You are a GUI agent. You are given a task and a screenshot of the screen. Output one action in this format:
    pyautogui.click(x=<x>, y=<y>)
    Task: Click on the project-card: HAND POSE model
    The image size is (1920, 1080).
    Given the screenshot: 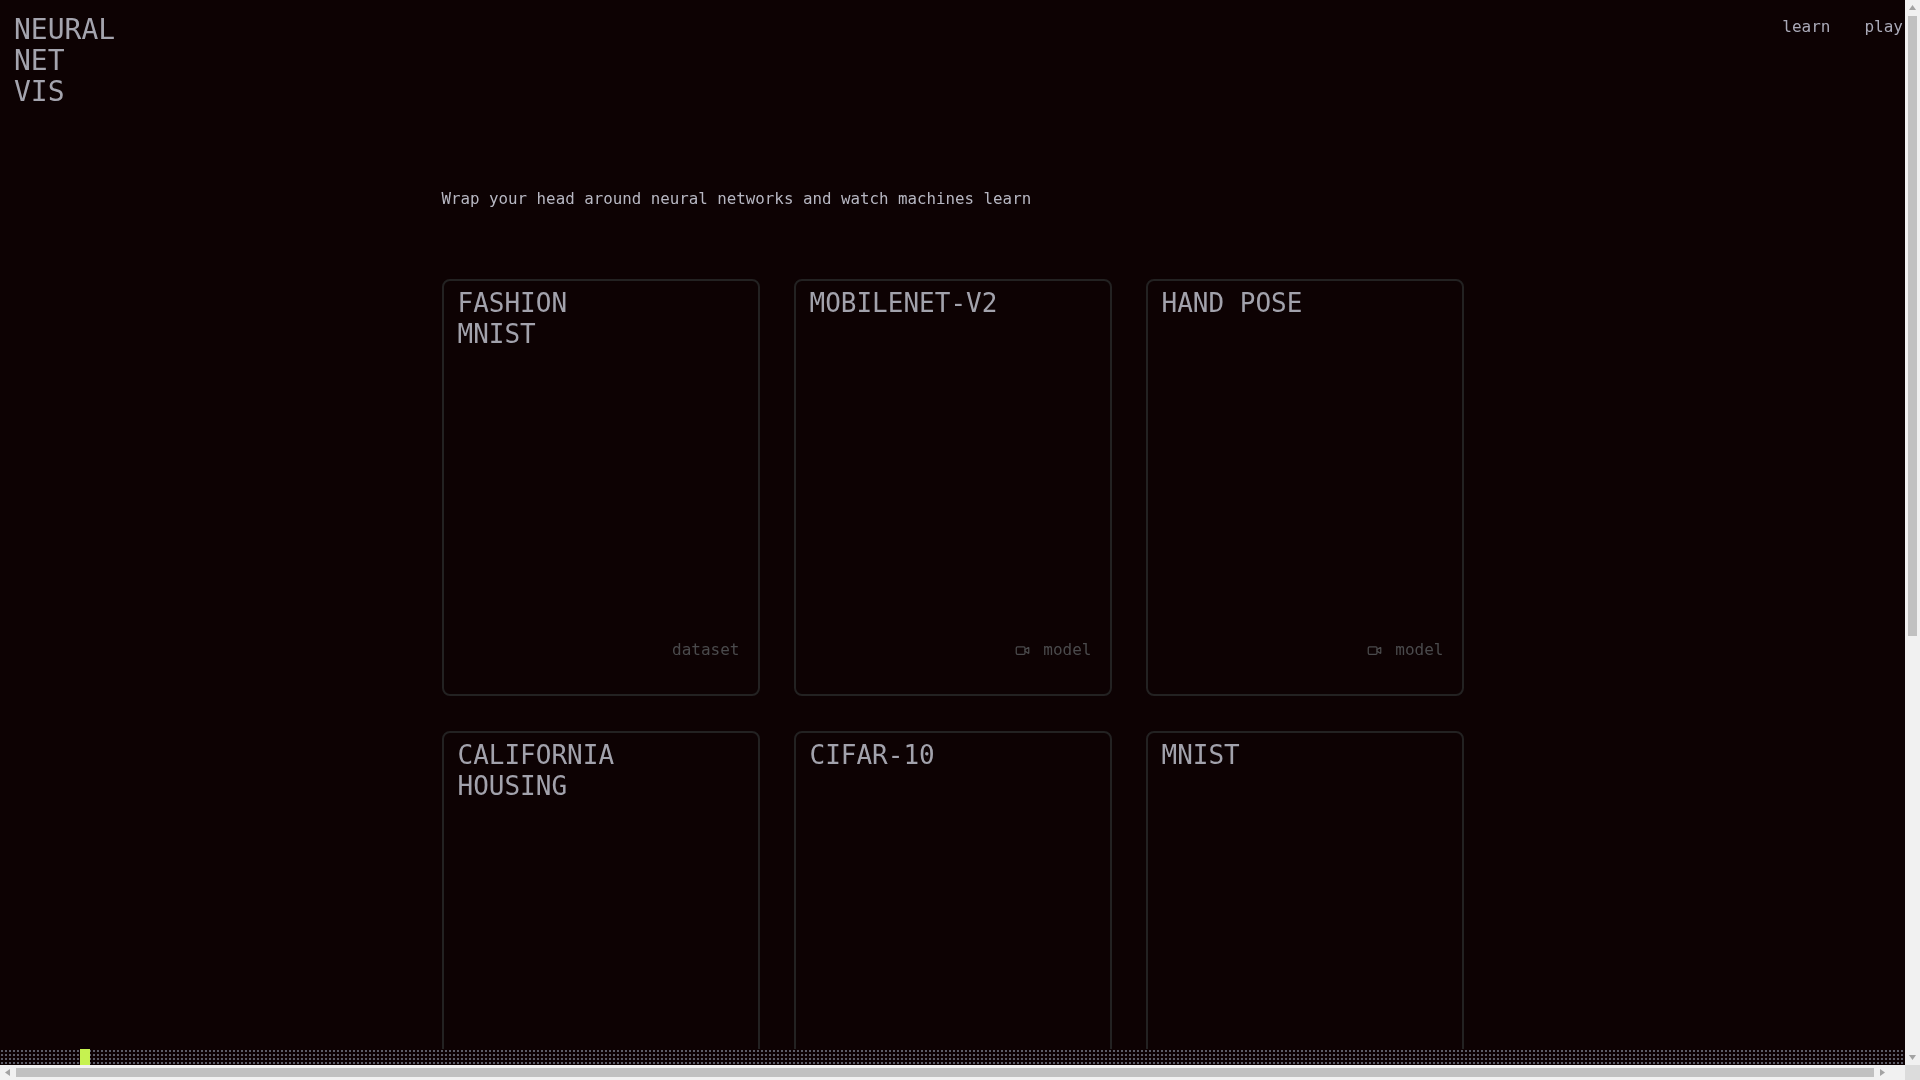 What is the action you would take?
    pyautogui.click(x=1304, y=487)
    